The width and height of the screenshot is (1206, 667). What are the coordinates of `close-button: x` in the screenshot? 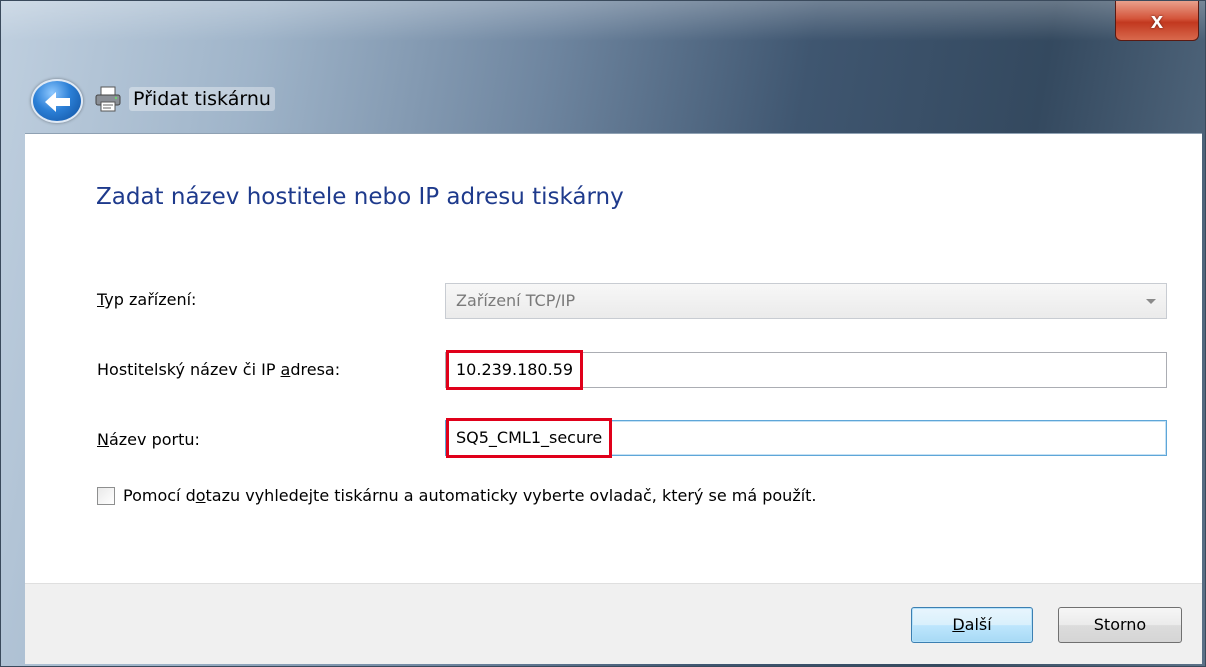 It's located at (1157, 21).